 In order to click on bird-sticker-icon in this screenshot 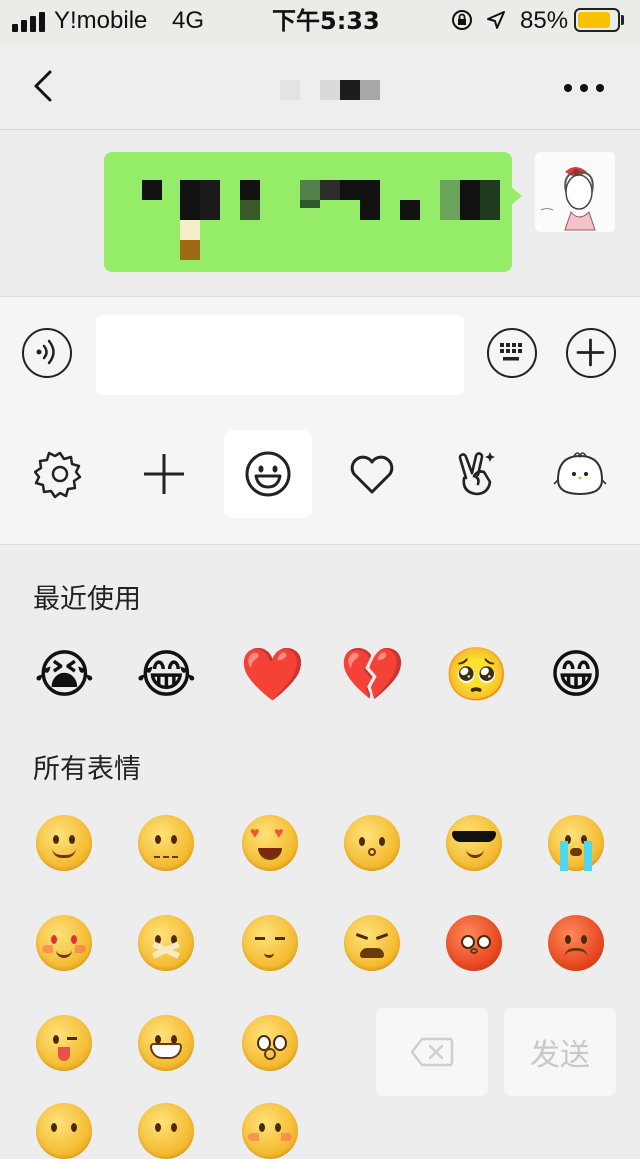, I will do `click(580, 474)`.